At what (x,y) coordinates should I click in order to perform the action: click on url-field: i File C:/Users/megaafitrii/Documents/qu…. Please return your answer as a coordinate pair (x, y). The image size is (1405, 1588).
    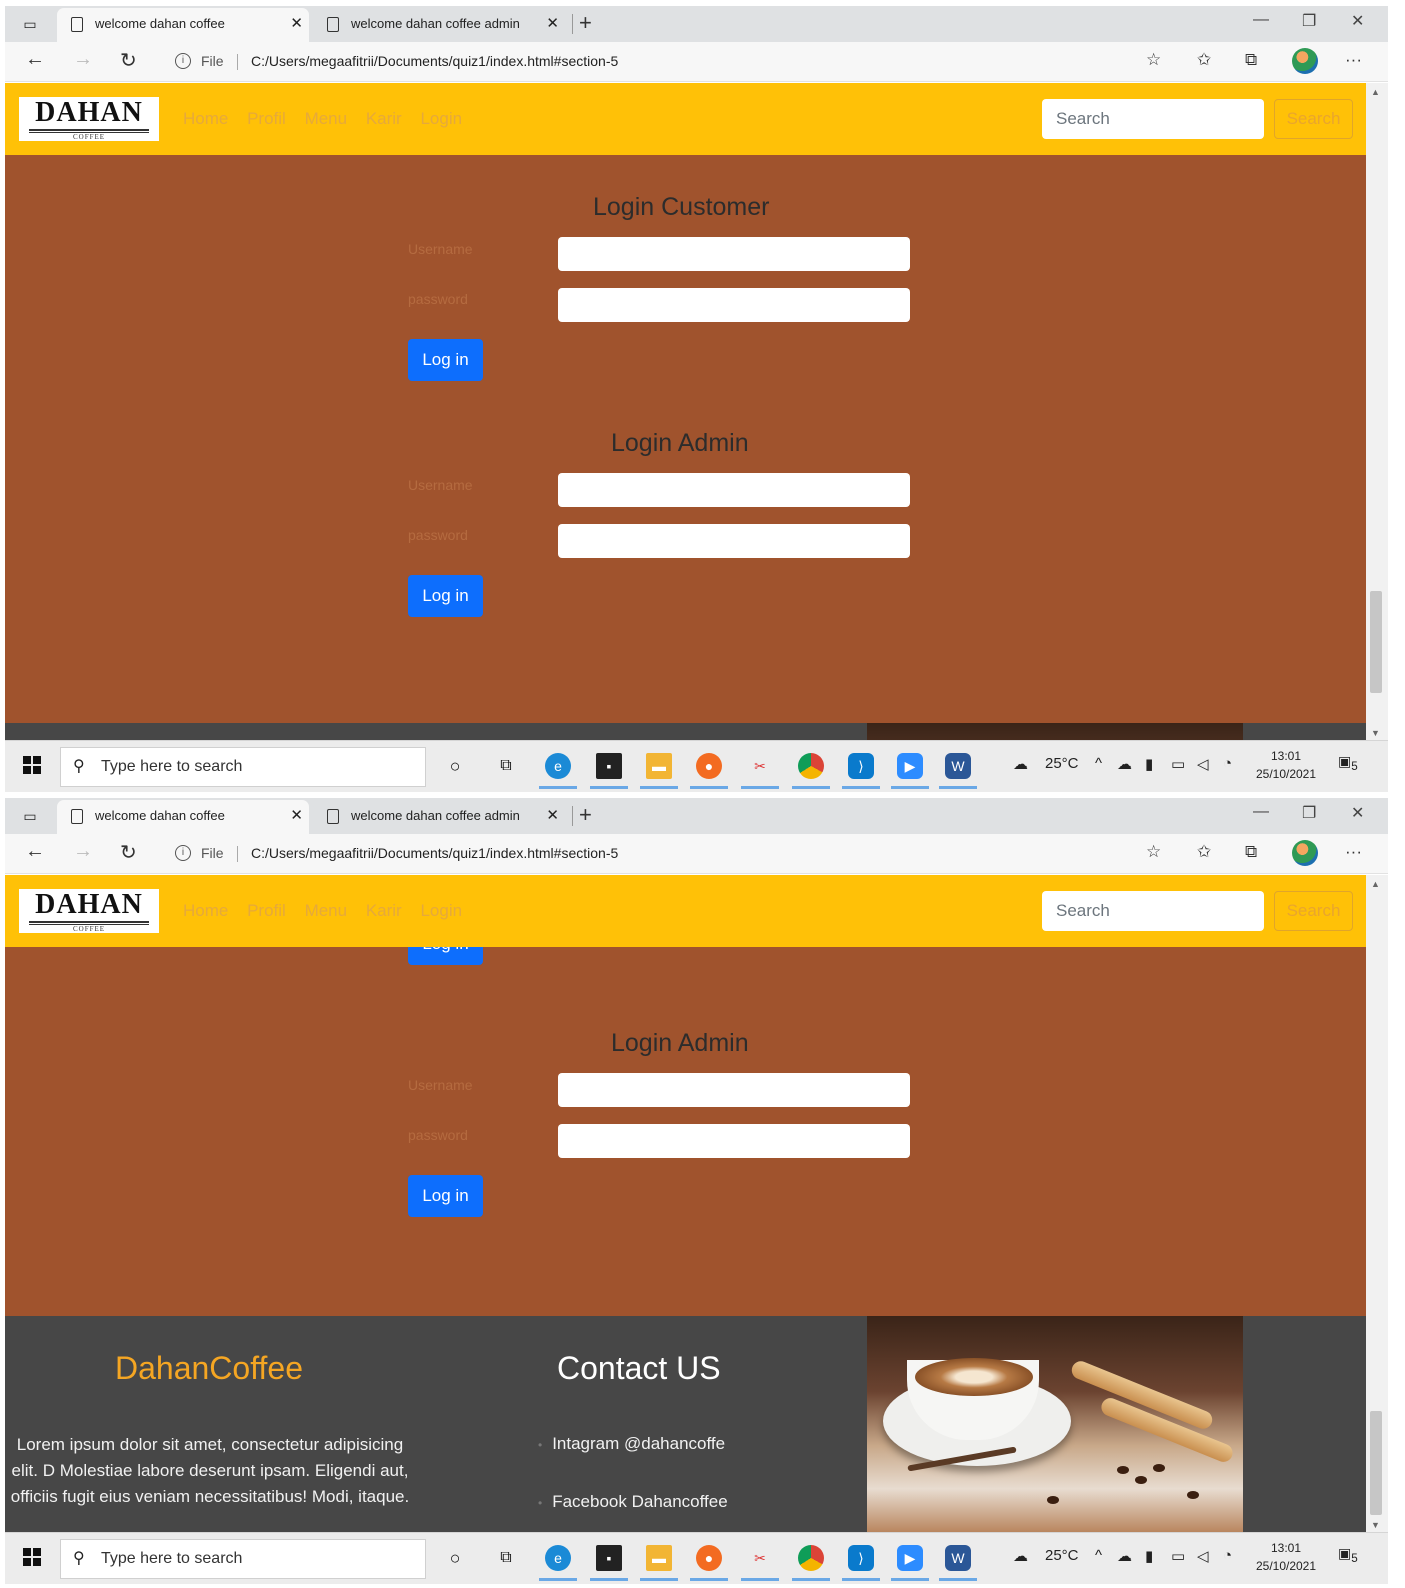
    Looking at the image, I should click on (665, 853).